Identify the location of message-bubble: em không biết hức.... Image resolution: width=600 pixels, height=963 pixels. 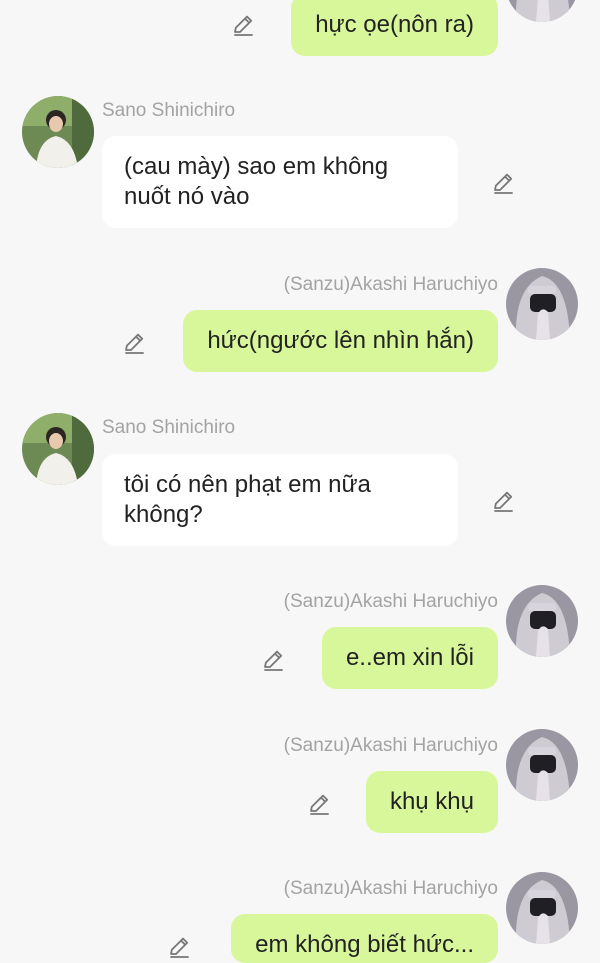
(364, 938).